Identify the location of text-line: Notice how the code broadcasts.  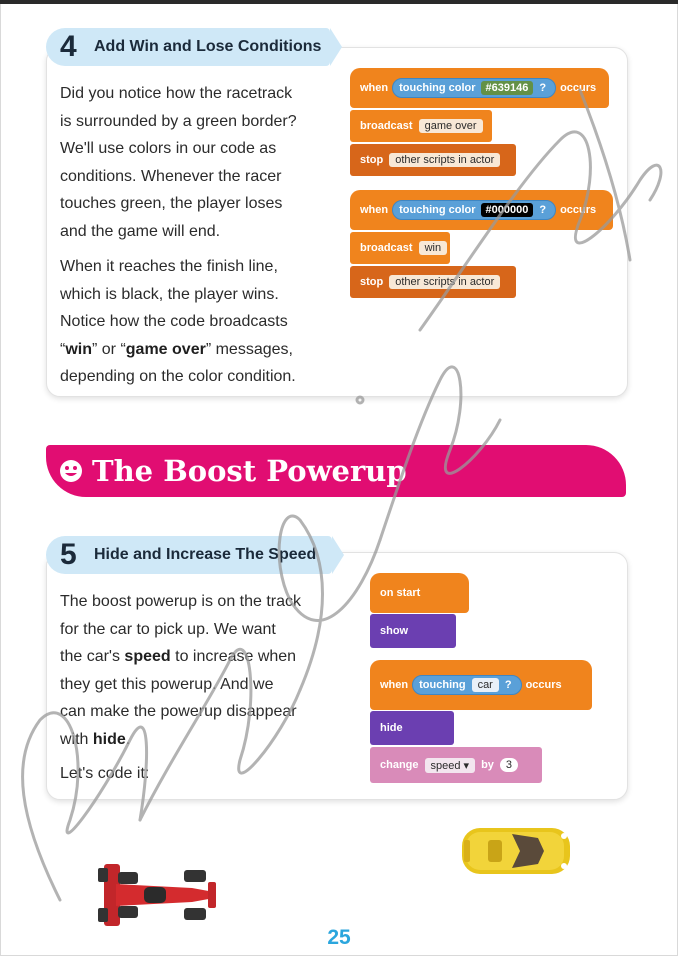
(174, 322).